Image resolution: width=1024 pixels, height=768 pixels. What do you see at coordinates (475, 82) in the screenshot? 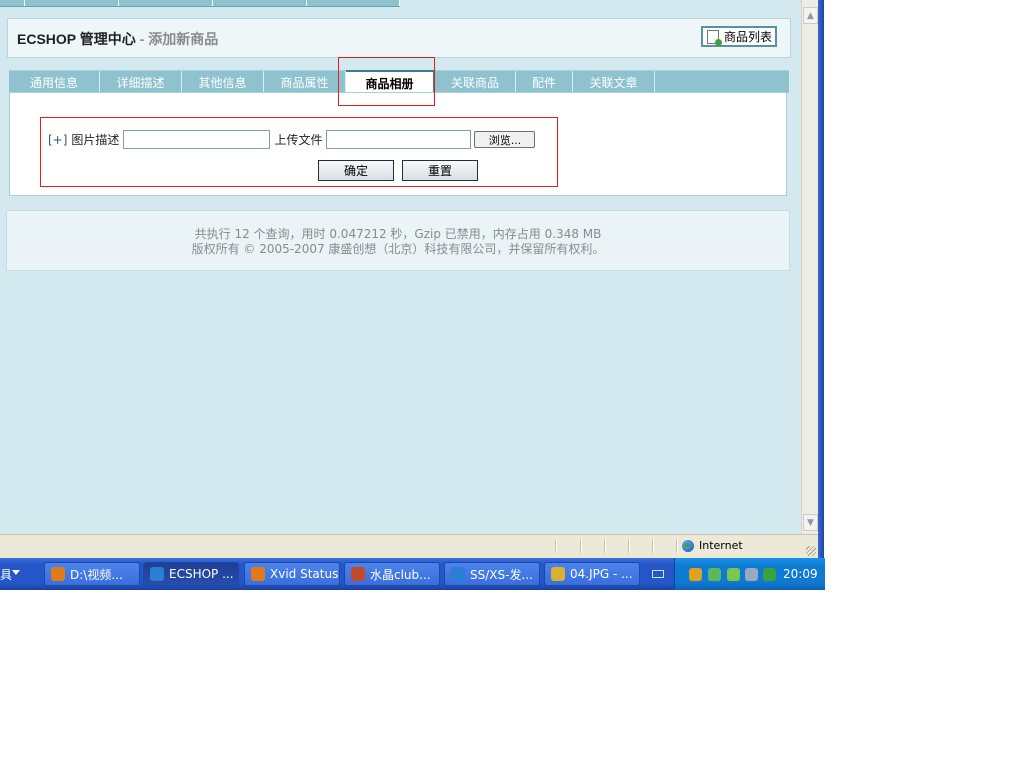
I see `tab-linked-goods: 关联商品` at bounding box center [475, 82].